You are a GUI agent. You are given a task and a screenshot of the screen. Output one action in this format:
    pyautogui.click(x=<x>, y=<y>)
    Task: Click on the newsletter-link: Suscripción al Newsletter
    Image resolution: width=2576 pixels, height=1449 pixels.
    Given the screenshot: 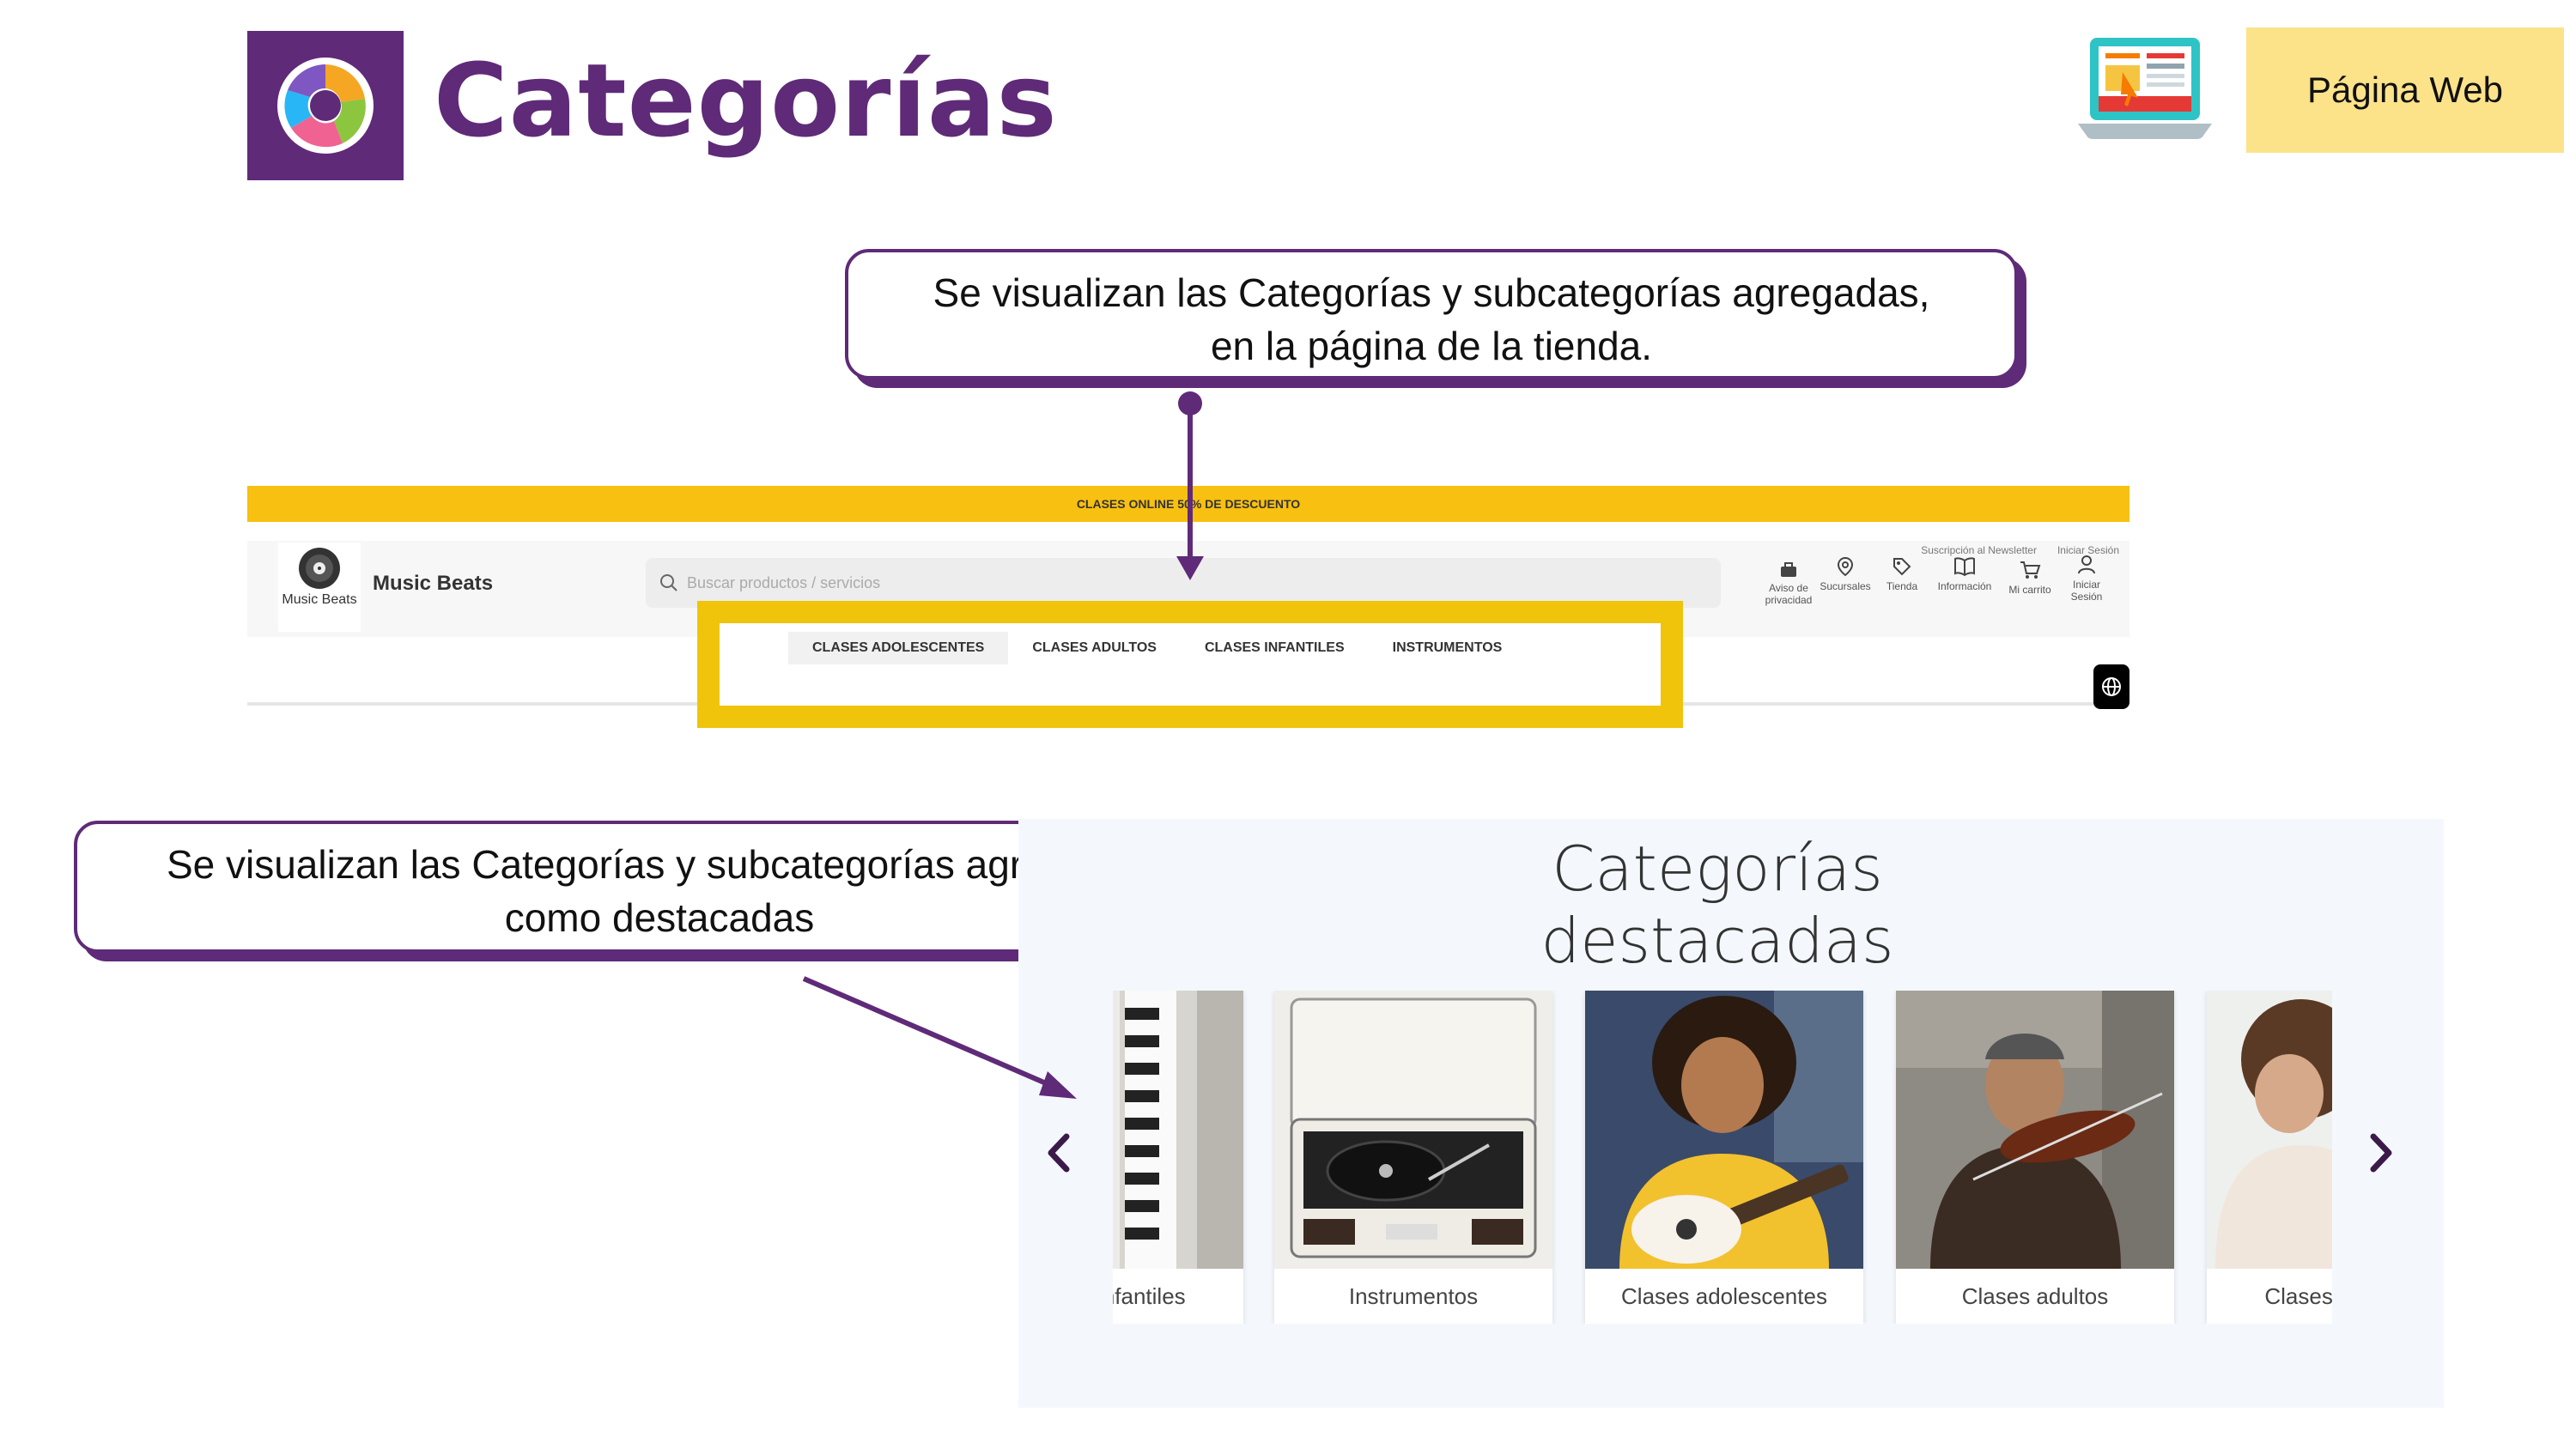 What is the action you would take?
    pyautogui.click(x=1979, y=550)
    